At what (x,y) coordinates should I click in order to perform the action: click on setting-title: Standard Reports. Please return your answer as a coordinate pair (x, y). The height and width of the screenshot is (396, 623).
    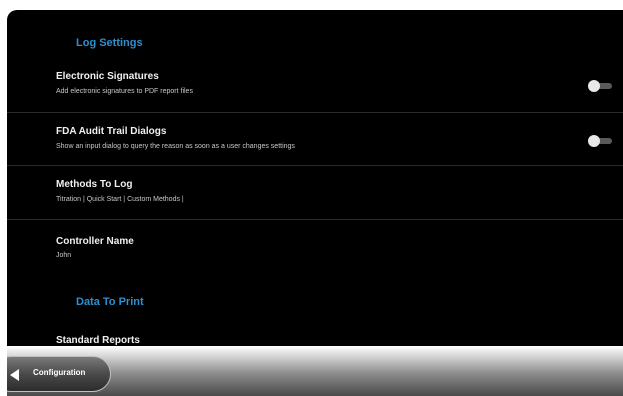
    Looking at the image, I should click on (98, 340).